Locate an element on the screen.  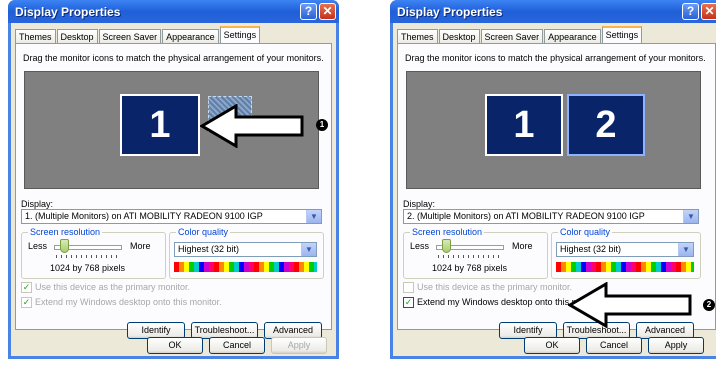
left-arrow-icon is located at coordinates (252, 126).